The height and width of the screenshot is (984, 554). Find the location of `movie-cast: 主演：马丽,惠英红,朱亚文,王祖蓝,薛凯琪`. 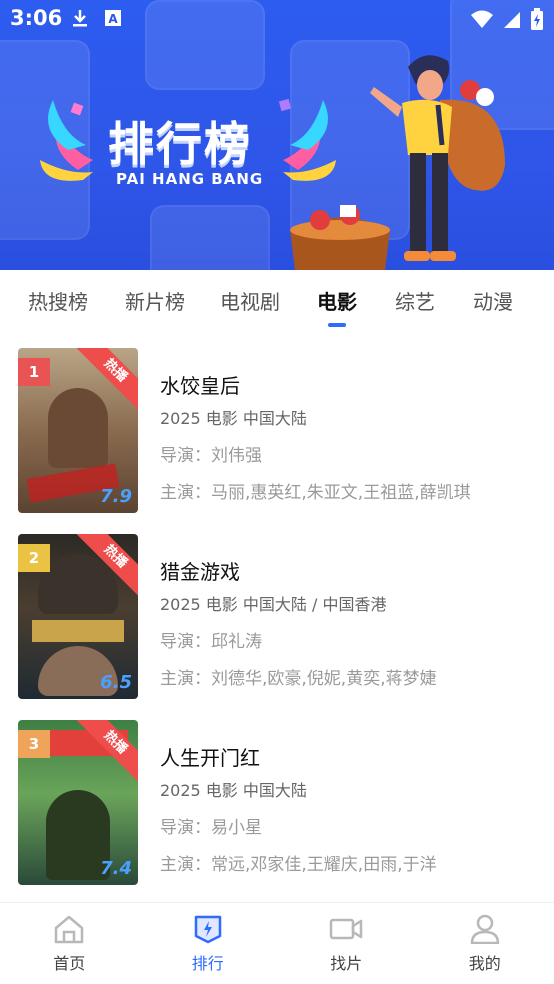

movie-cast: 主演：马丽,惠英红,朱亚文,王祖蓝,薛凯琪 is located at coordinates (315, 493).